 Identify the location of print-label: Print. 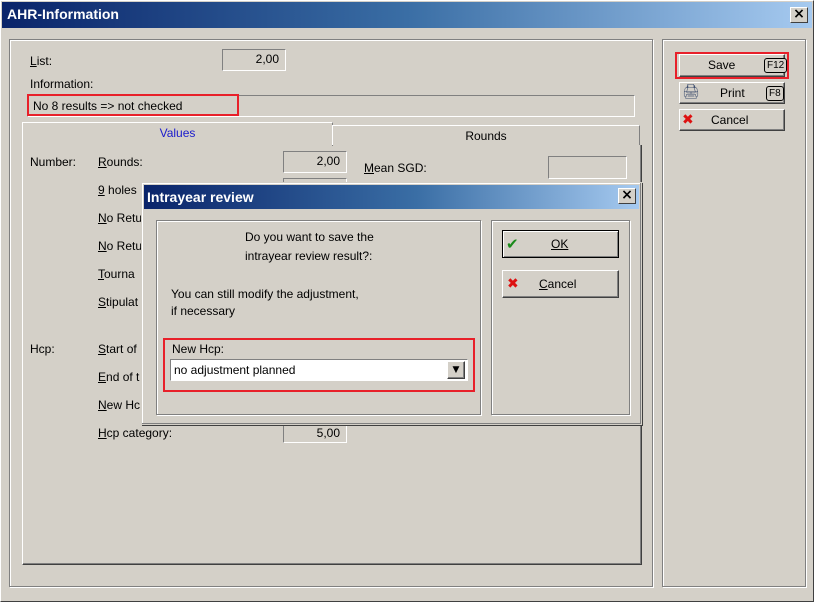
(732, 93).